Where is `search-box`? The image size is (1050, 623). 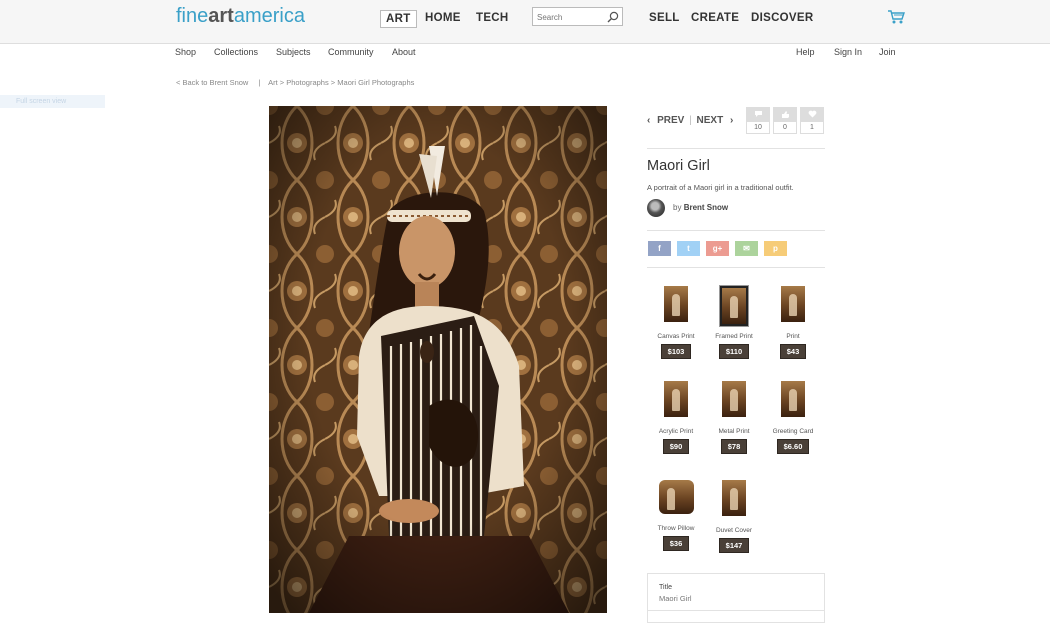 search-box is located at coordinates (577, 16).